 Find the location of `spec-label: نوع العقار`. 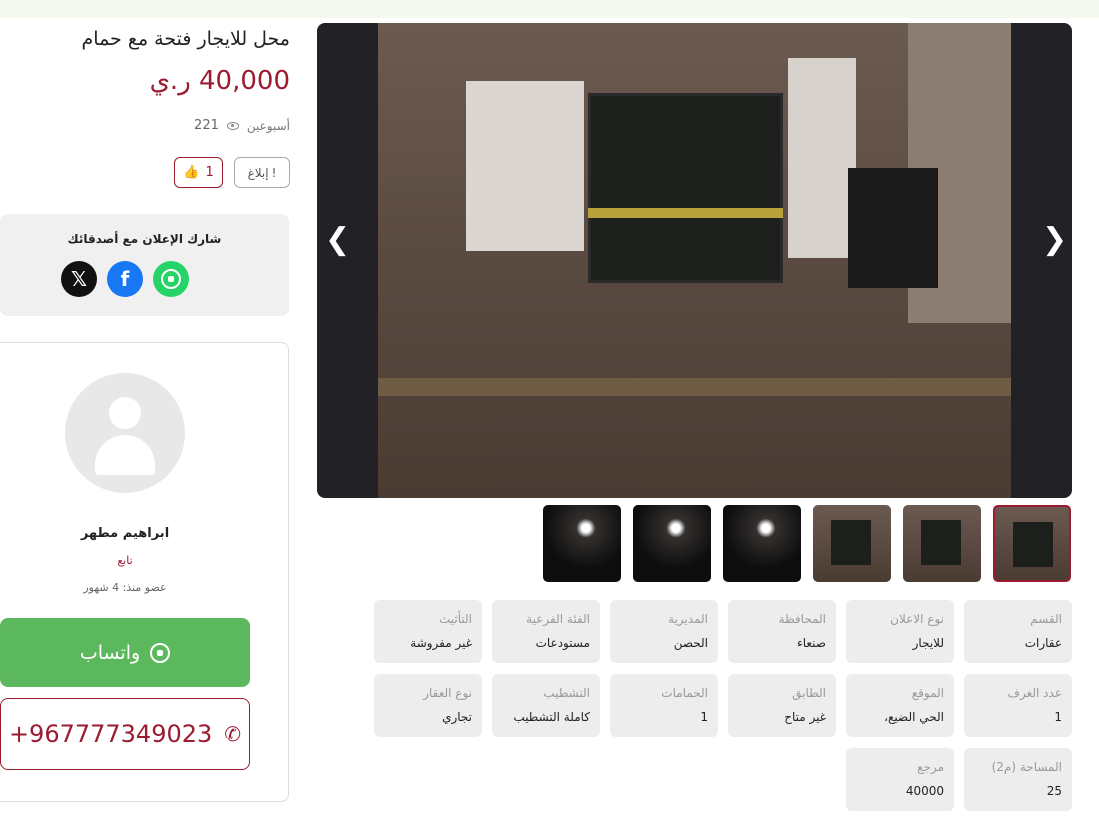

spec-label: نوع العقار is located at coordinates (447, 693).